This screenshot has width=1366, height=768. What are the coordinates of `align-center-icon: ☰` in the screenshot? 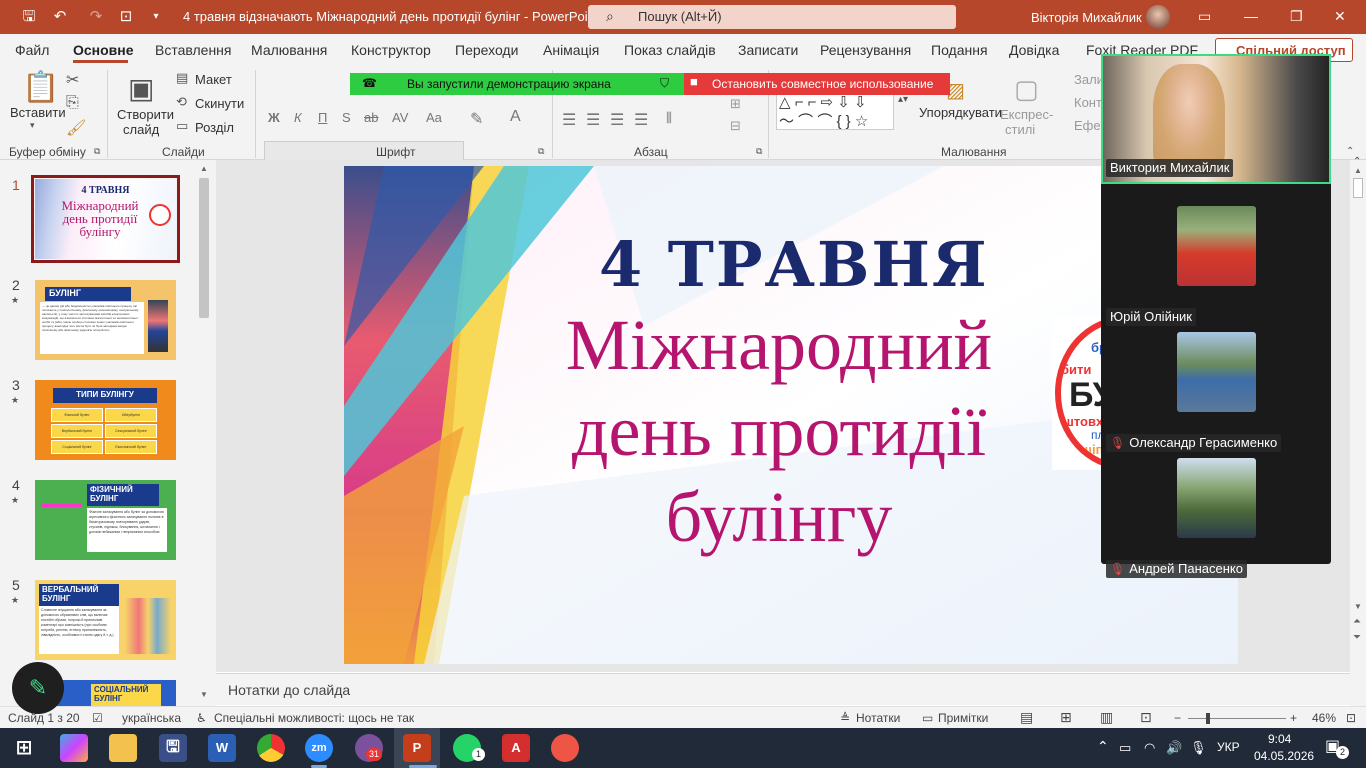 It's located at (593, 120).